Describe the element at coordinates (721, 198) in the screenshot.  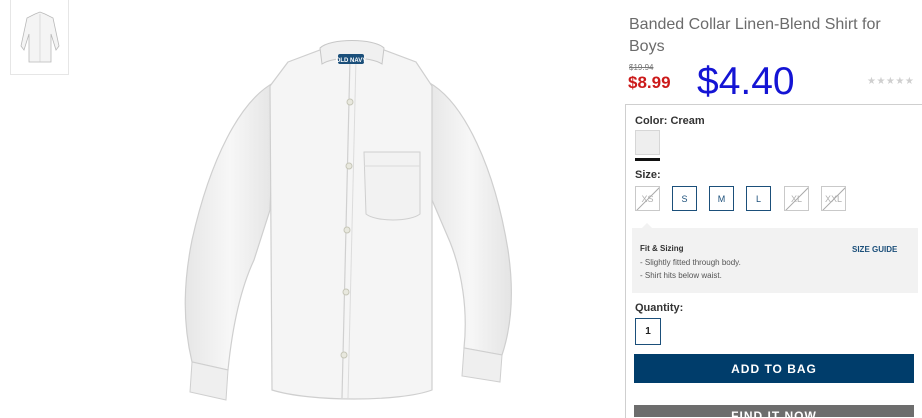
I see `size-option-m: M` at that location.